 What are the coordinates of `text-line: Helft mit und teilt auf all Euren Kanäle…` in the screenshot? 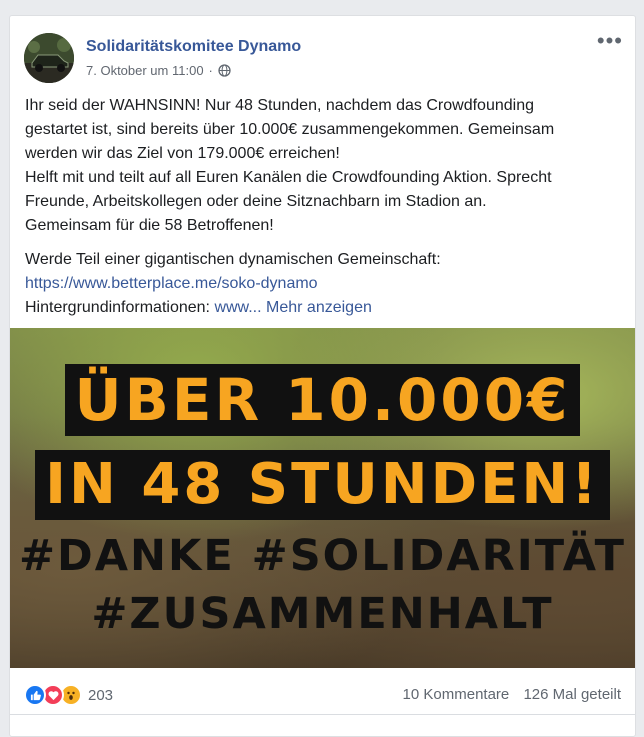 It's located at (288, 177).